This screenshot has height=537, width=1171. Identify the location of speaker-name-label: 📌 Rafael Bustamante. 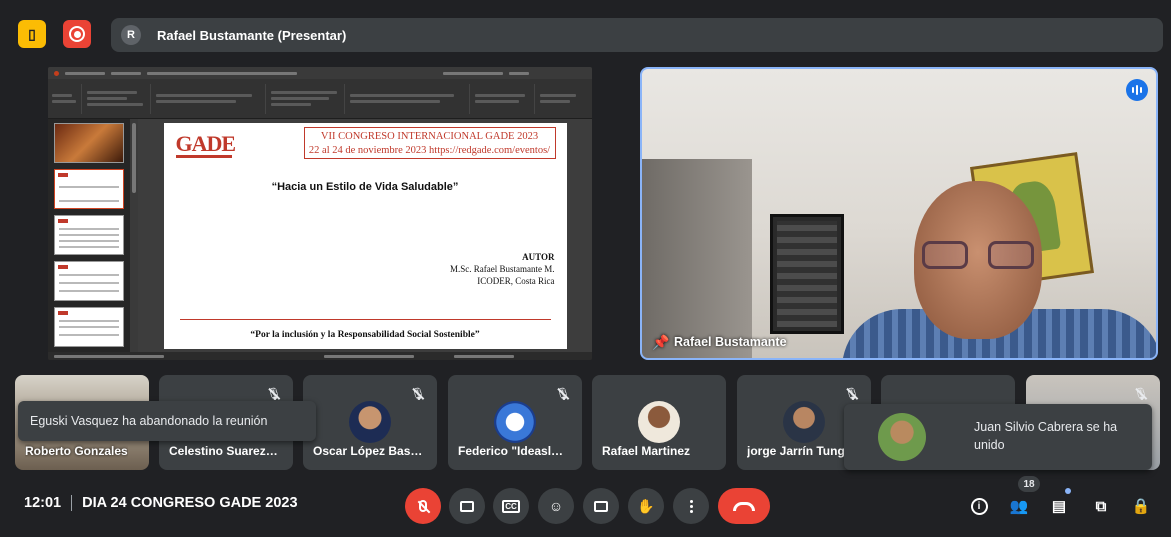
(719, 342).